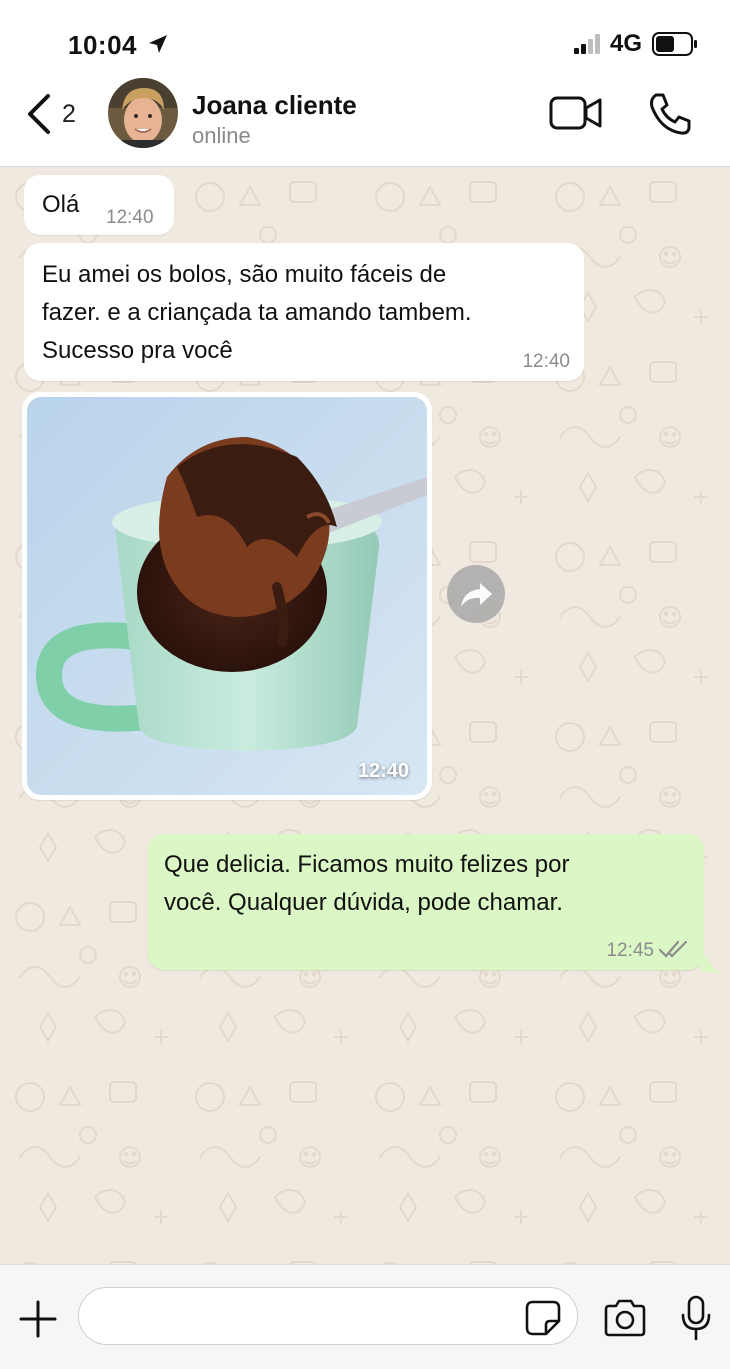 This screenshot has width=730, height=1369. What do you see at coordinates (670, 114) in the screenshot?
I see `phone-icon` at bounding box center [670, 114].